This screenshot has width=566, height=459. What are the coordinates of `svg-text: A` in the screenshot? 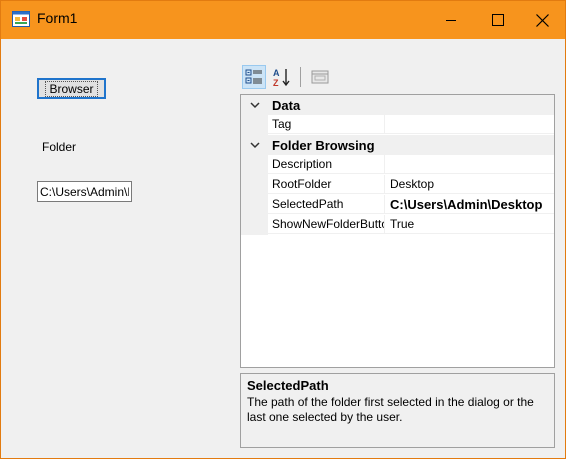 It's located at (276, 73).